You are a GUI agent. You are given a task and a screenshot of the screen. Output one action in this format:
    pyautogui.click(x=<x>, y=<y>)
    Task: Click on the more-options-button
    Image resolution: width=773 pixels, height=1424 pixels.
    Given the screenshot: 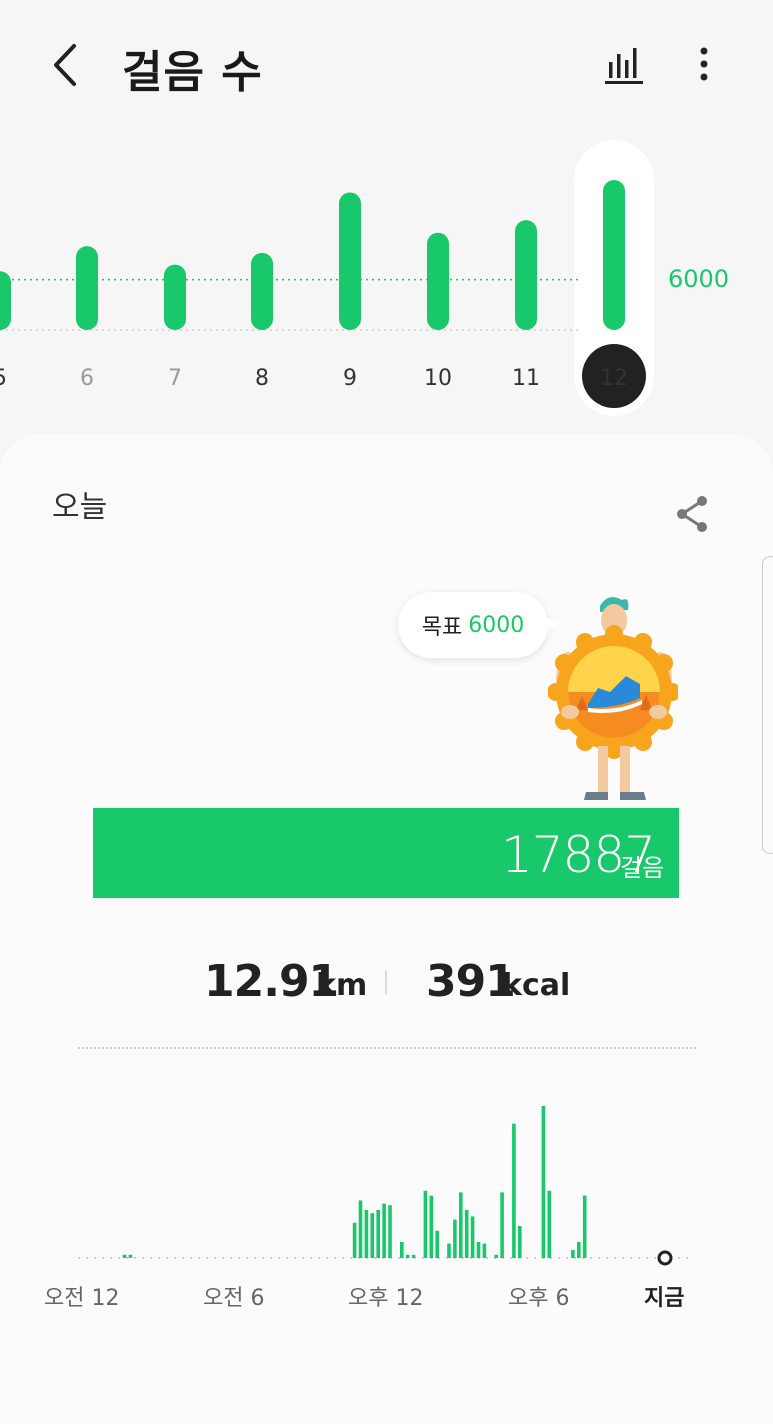 What is the action you would take?
    pyautogui.click(x=704, y=65)
    